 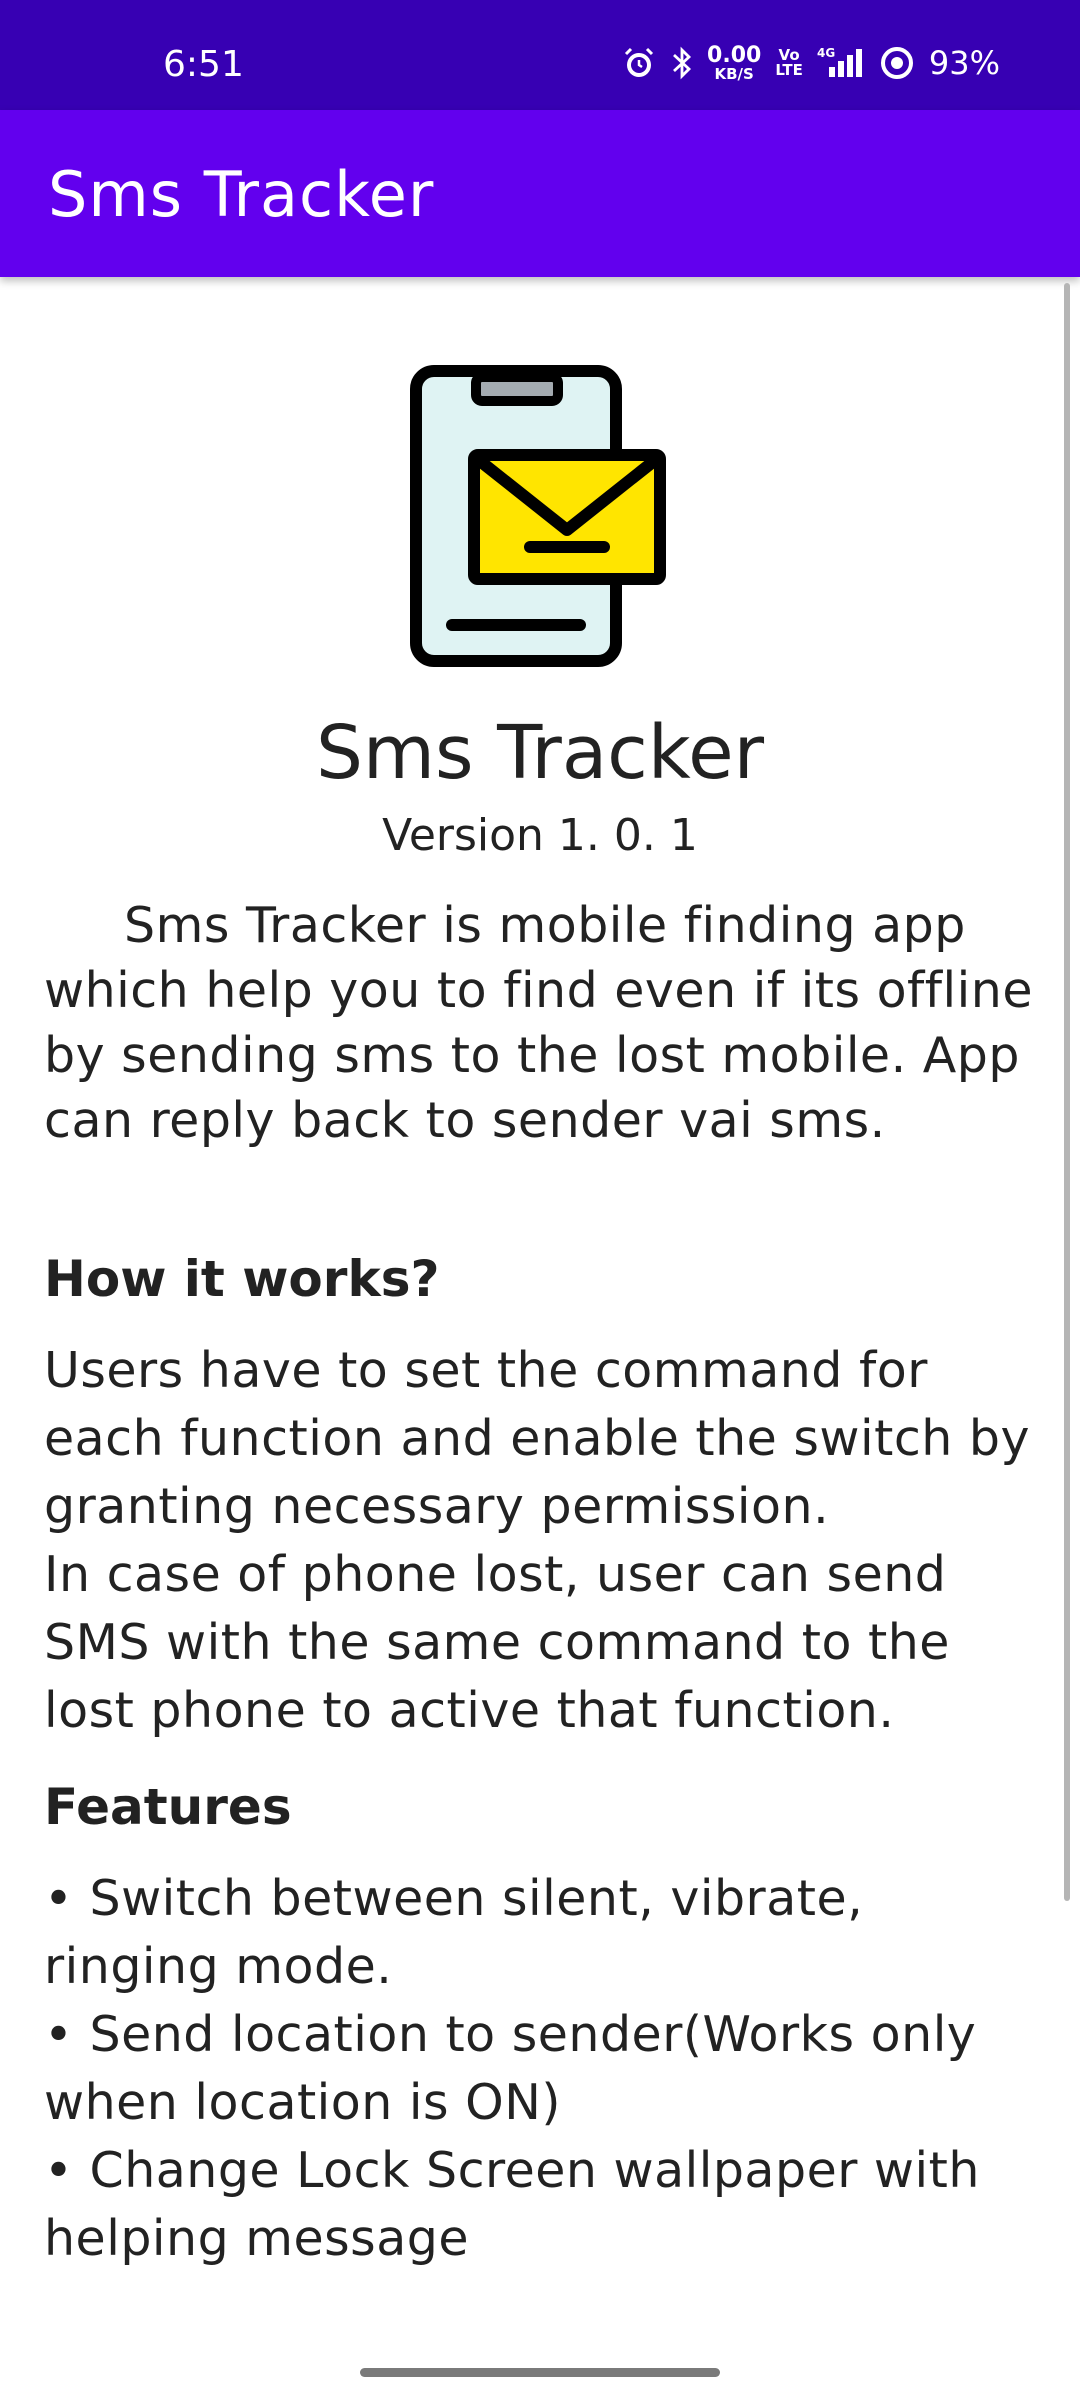 I want to click on app-bar-title: Sms Tracker, so click(x=241, y=194).